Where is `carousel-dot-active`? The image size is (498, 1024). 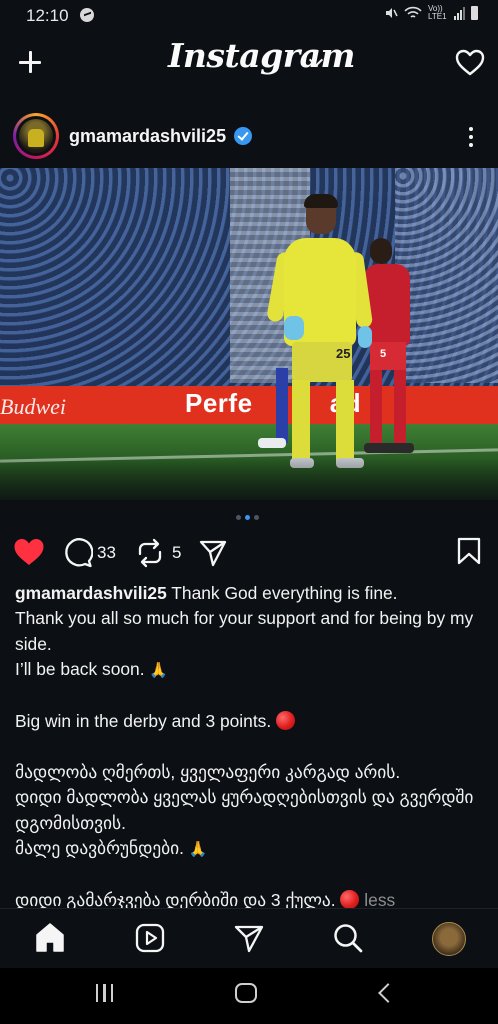
carousel-dot-active is located at coordinates (247, 517).